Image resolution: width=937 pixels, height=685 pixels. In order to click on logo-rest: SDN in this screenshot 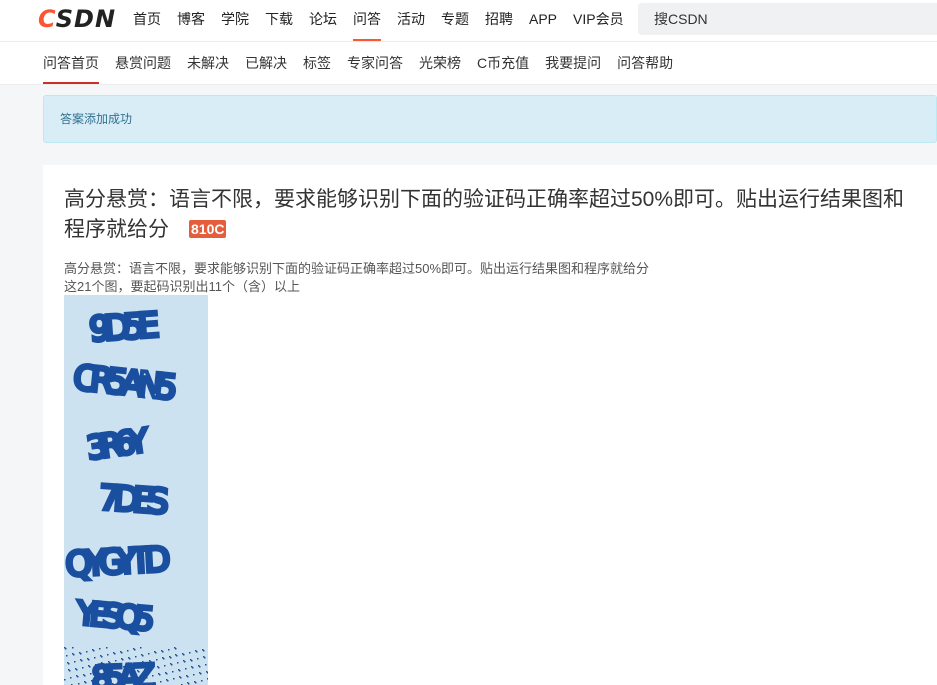, I will do `click(86, 19)`.